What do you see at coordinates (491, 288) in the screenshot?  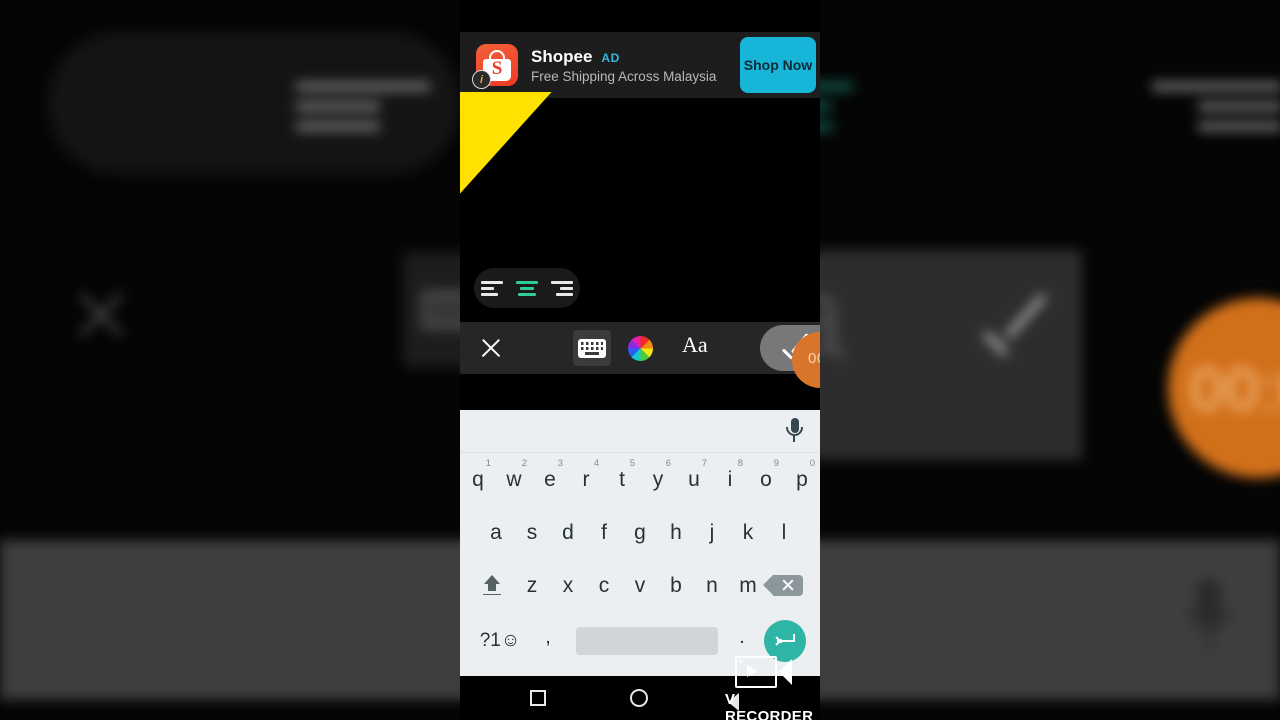 I see `align-left-icon` at bounding box center [491, 288].